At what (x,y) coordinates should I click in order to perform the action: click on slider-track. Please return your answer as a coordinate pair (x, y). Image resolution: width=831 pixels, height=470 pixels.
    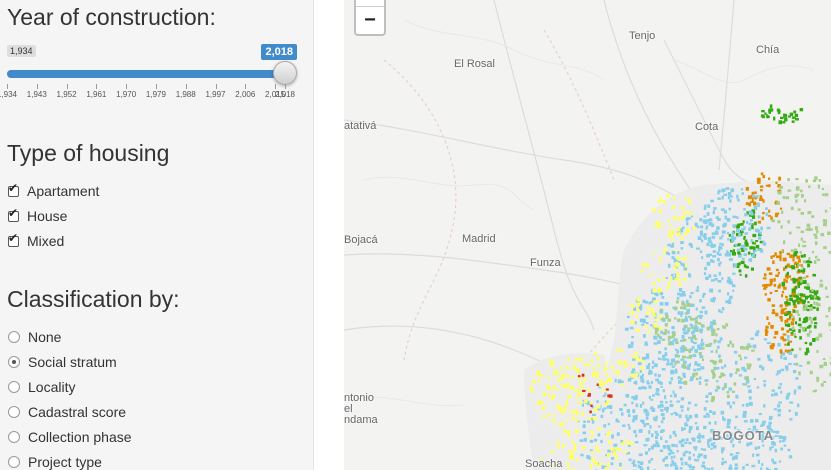
    Looking at the image, I should click on (146, 74).